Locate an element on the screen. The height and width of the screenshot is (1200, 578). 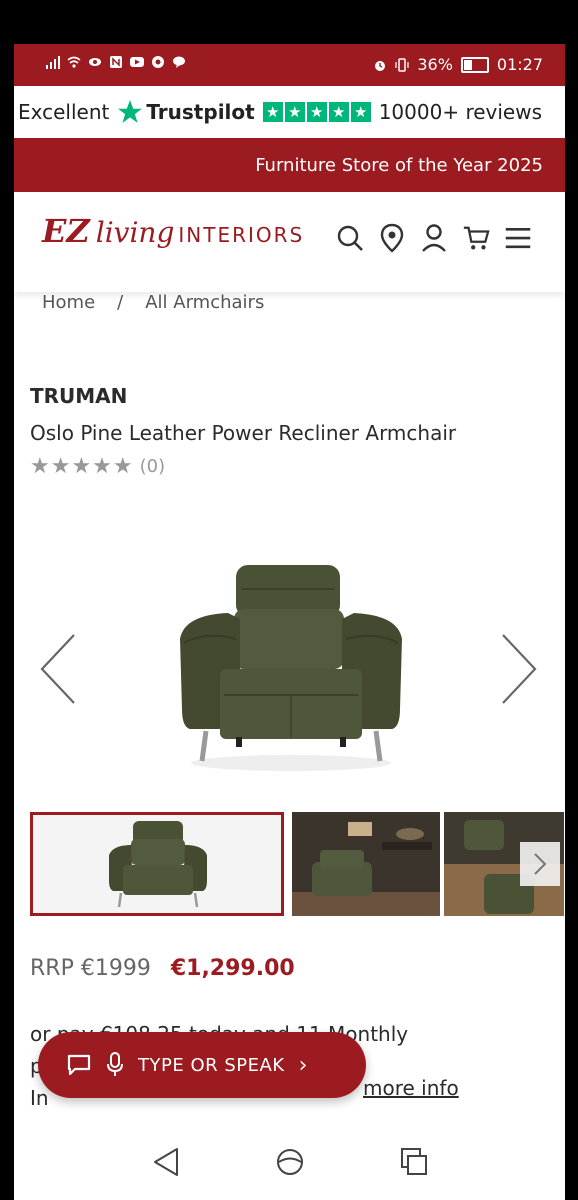
search-icon is located at coordinates (350, 238).